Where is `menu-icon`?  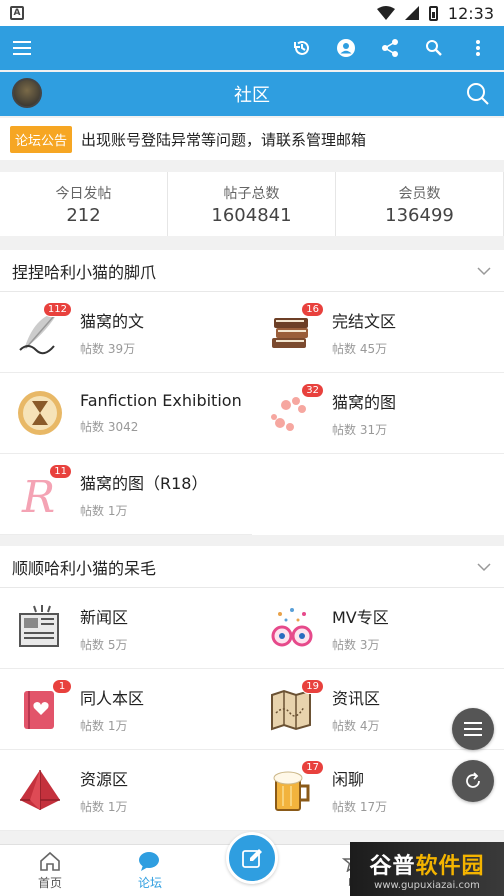
menu-icon is located at coordinates (22, 48).